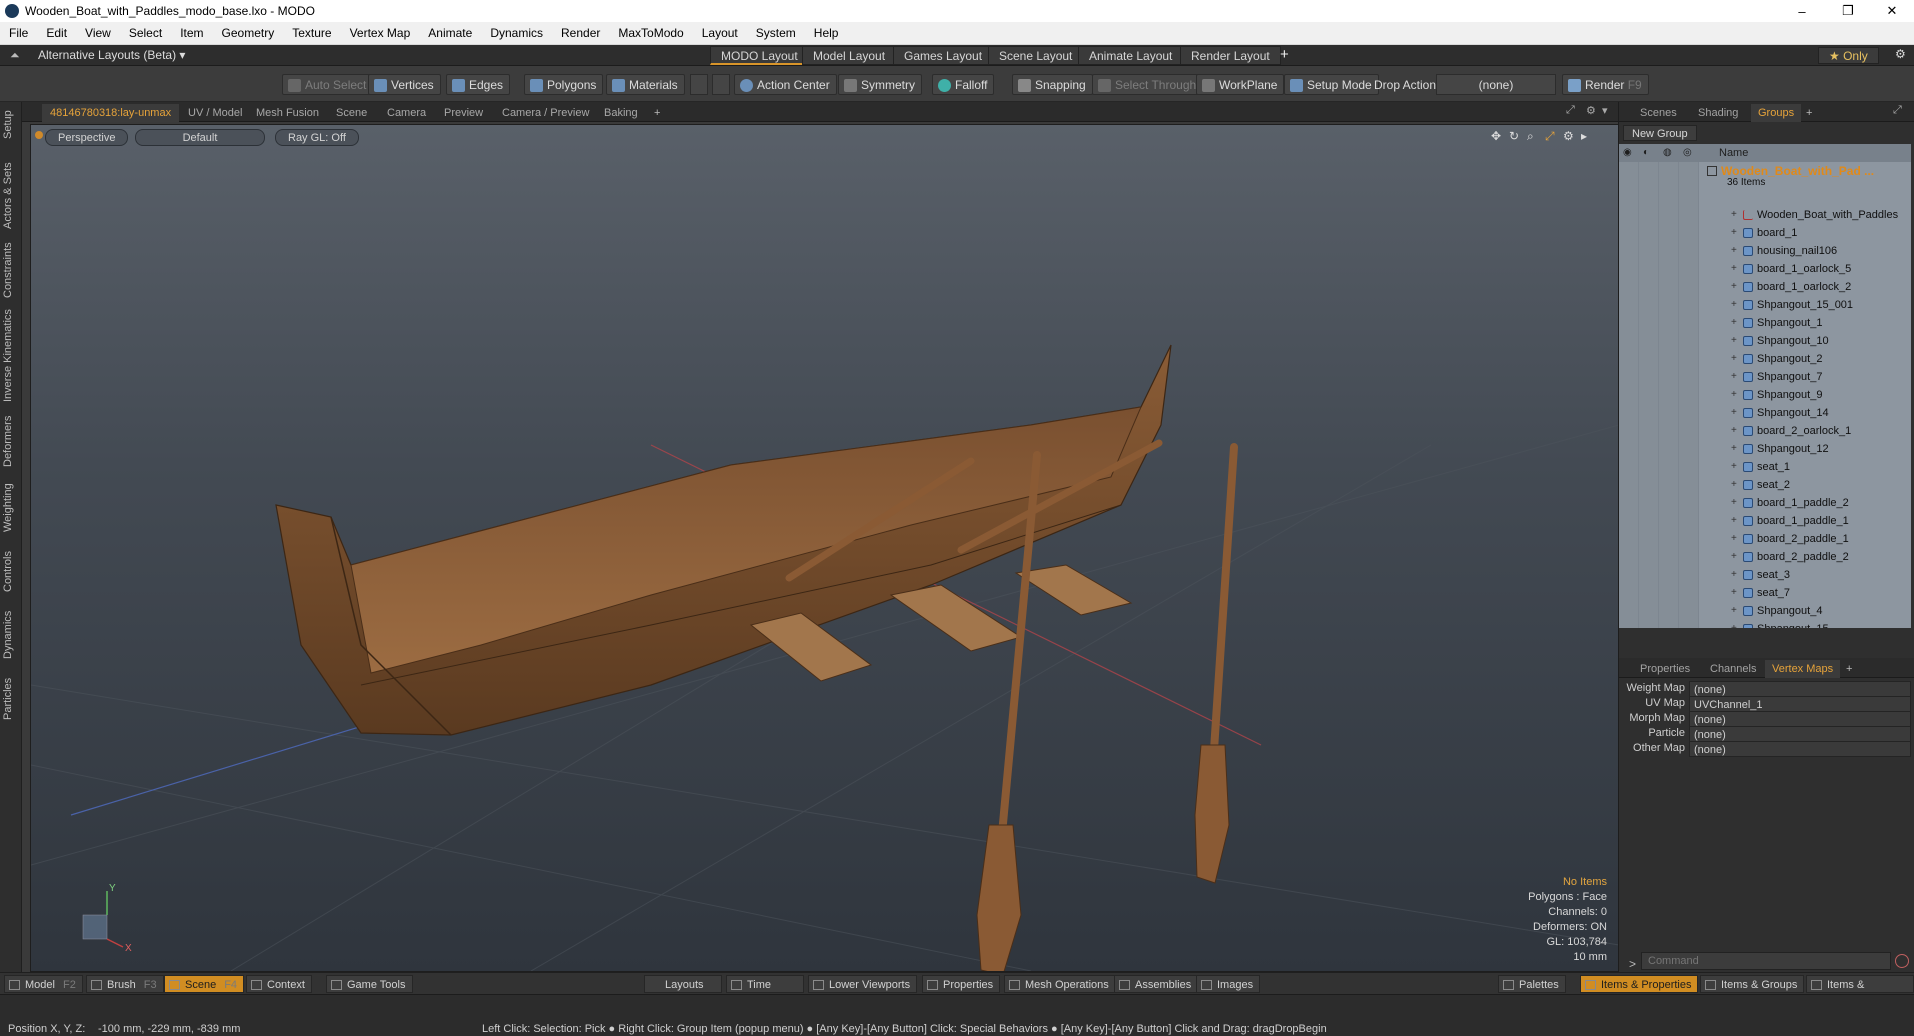  What do you see at coordinates (11, 356) in the screenshot?
I see `side-tab-inverse-kinematics: Inverse Kinematics` at bounding box center [11, 356].